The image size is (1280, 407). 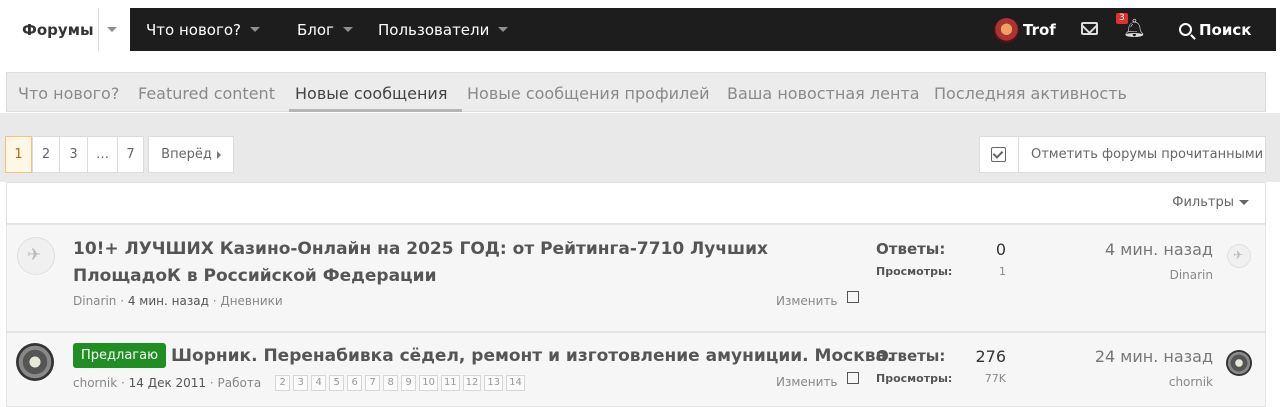 What do you see at coordinates (1122, 154) in the screenshot?
I see `mark-forums-read-button: Отметить форумы прочитанными` at bounding box center [1122, 154].